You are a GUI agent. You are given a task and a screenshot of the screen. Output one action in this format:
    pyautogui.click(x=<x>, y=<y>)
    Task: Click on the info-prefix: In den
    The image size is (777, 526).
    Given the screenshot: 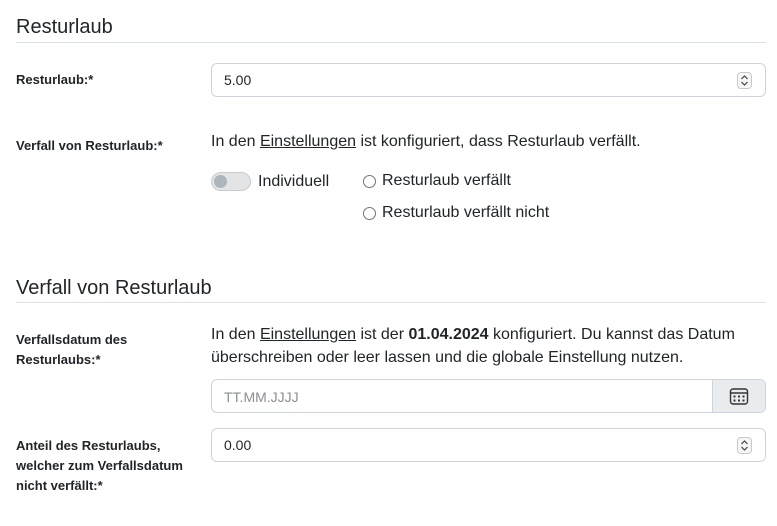 What is the action you would take?
    pyautogui.click(x=235, y=334)
    